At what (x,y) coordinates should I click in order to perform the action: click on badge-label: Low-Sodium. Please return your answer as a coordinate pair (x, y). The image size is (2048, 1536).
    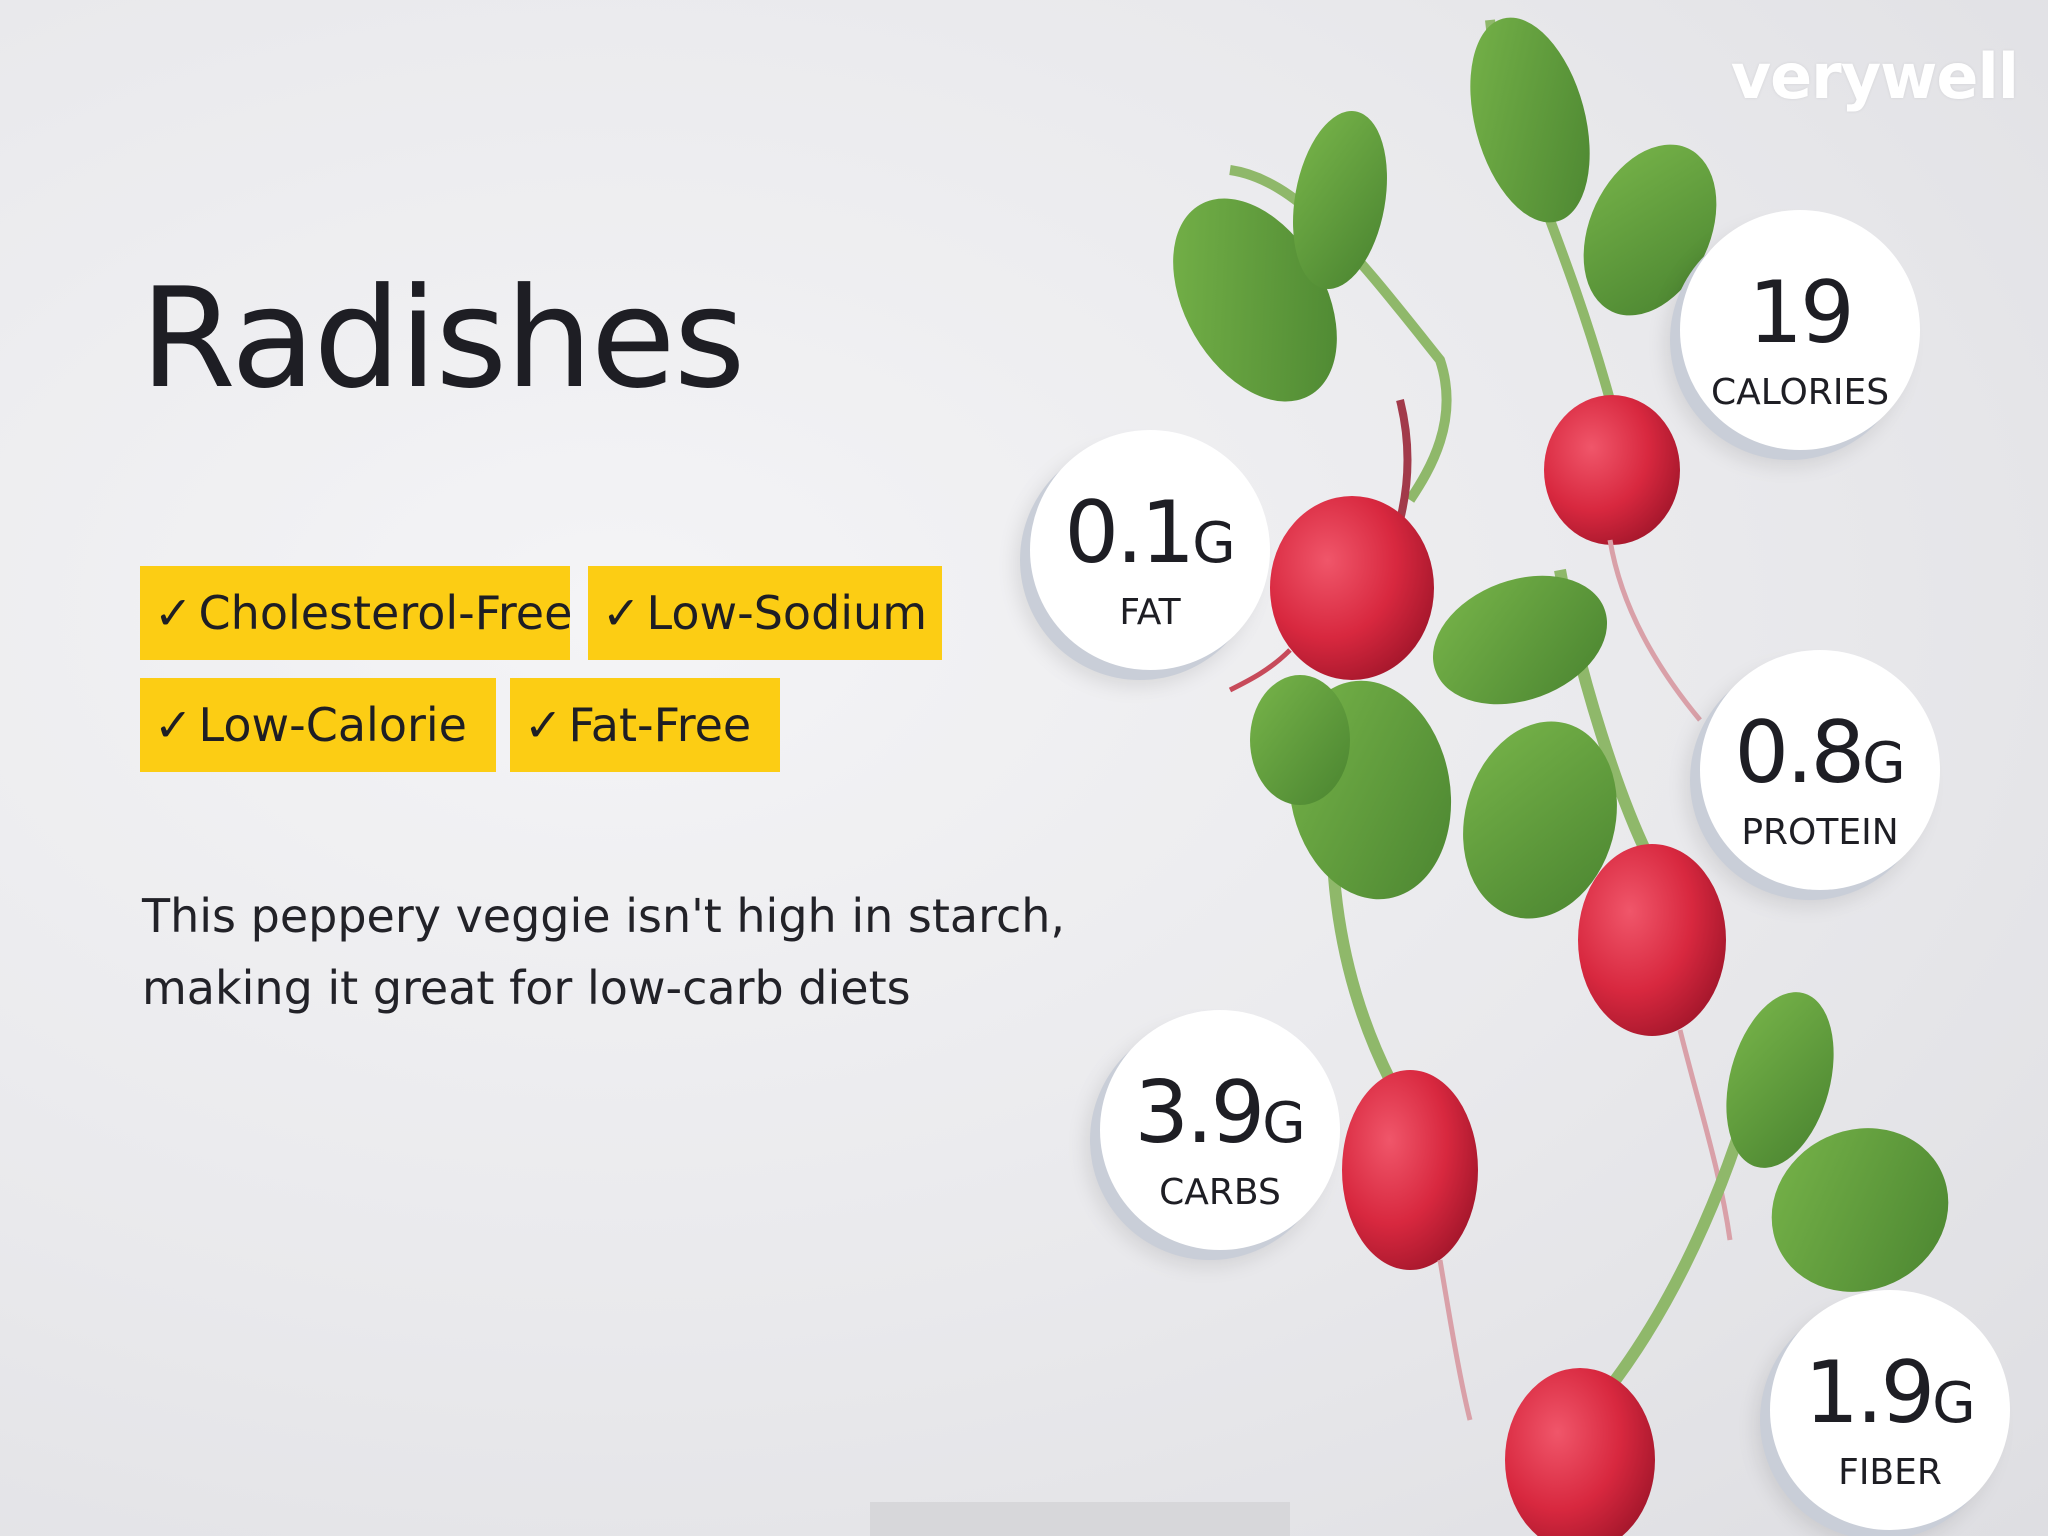
    Looking at the image, I should click on (787, 613).